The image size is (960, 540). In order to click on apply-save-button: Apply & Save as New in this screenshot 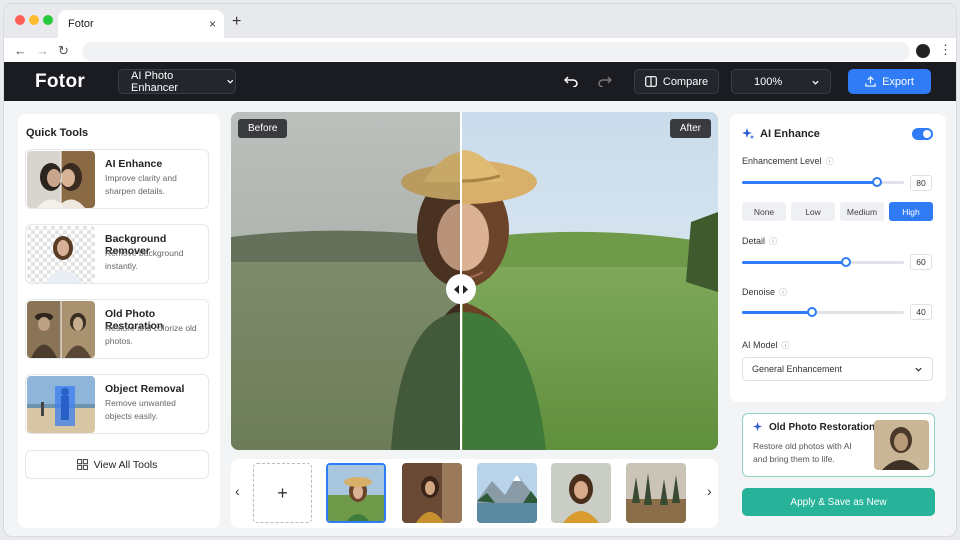, I will do `click(838, 502)`.